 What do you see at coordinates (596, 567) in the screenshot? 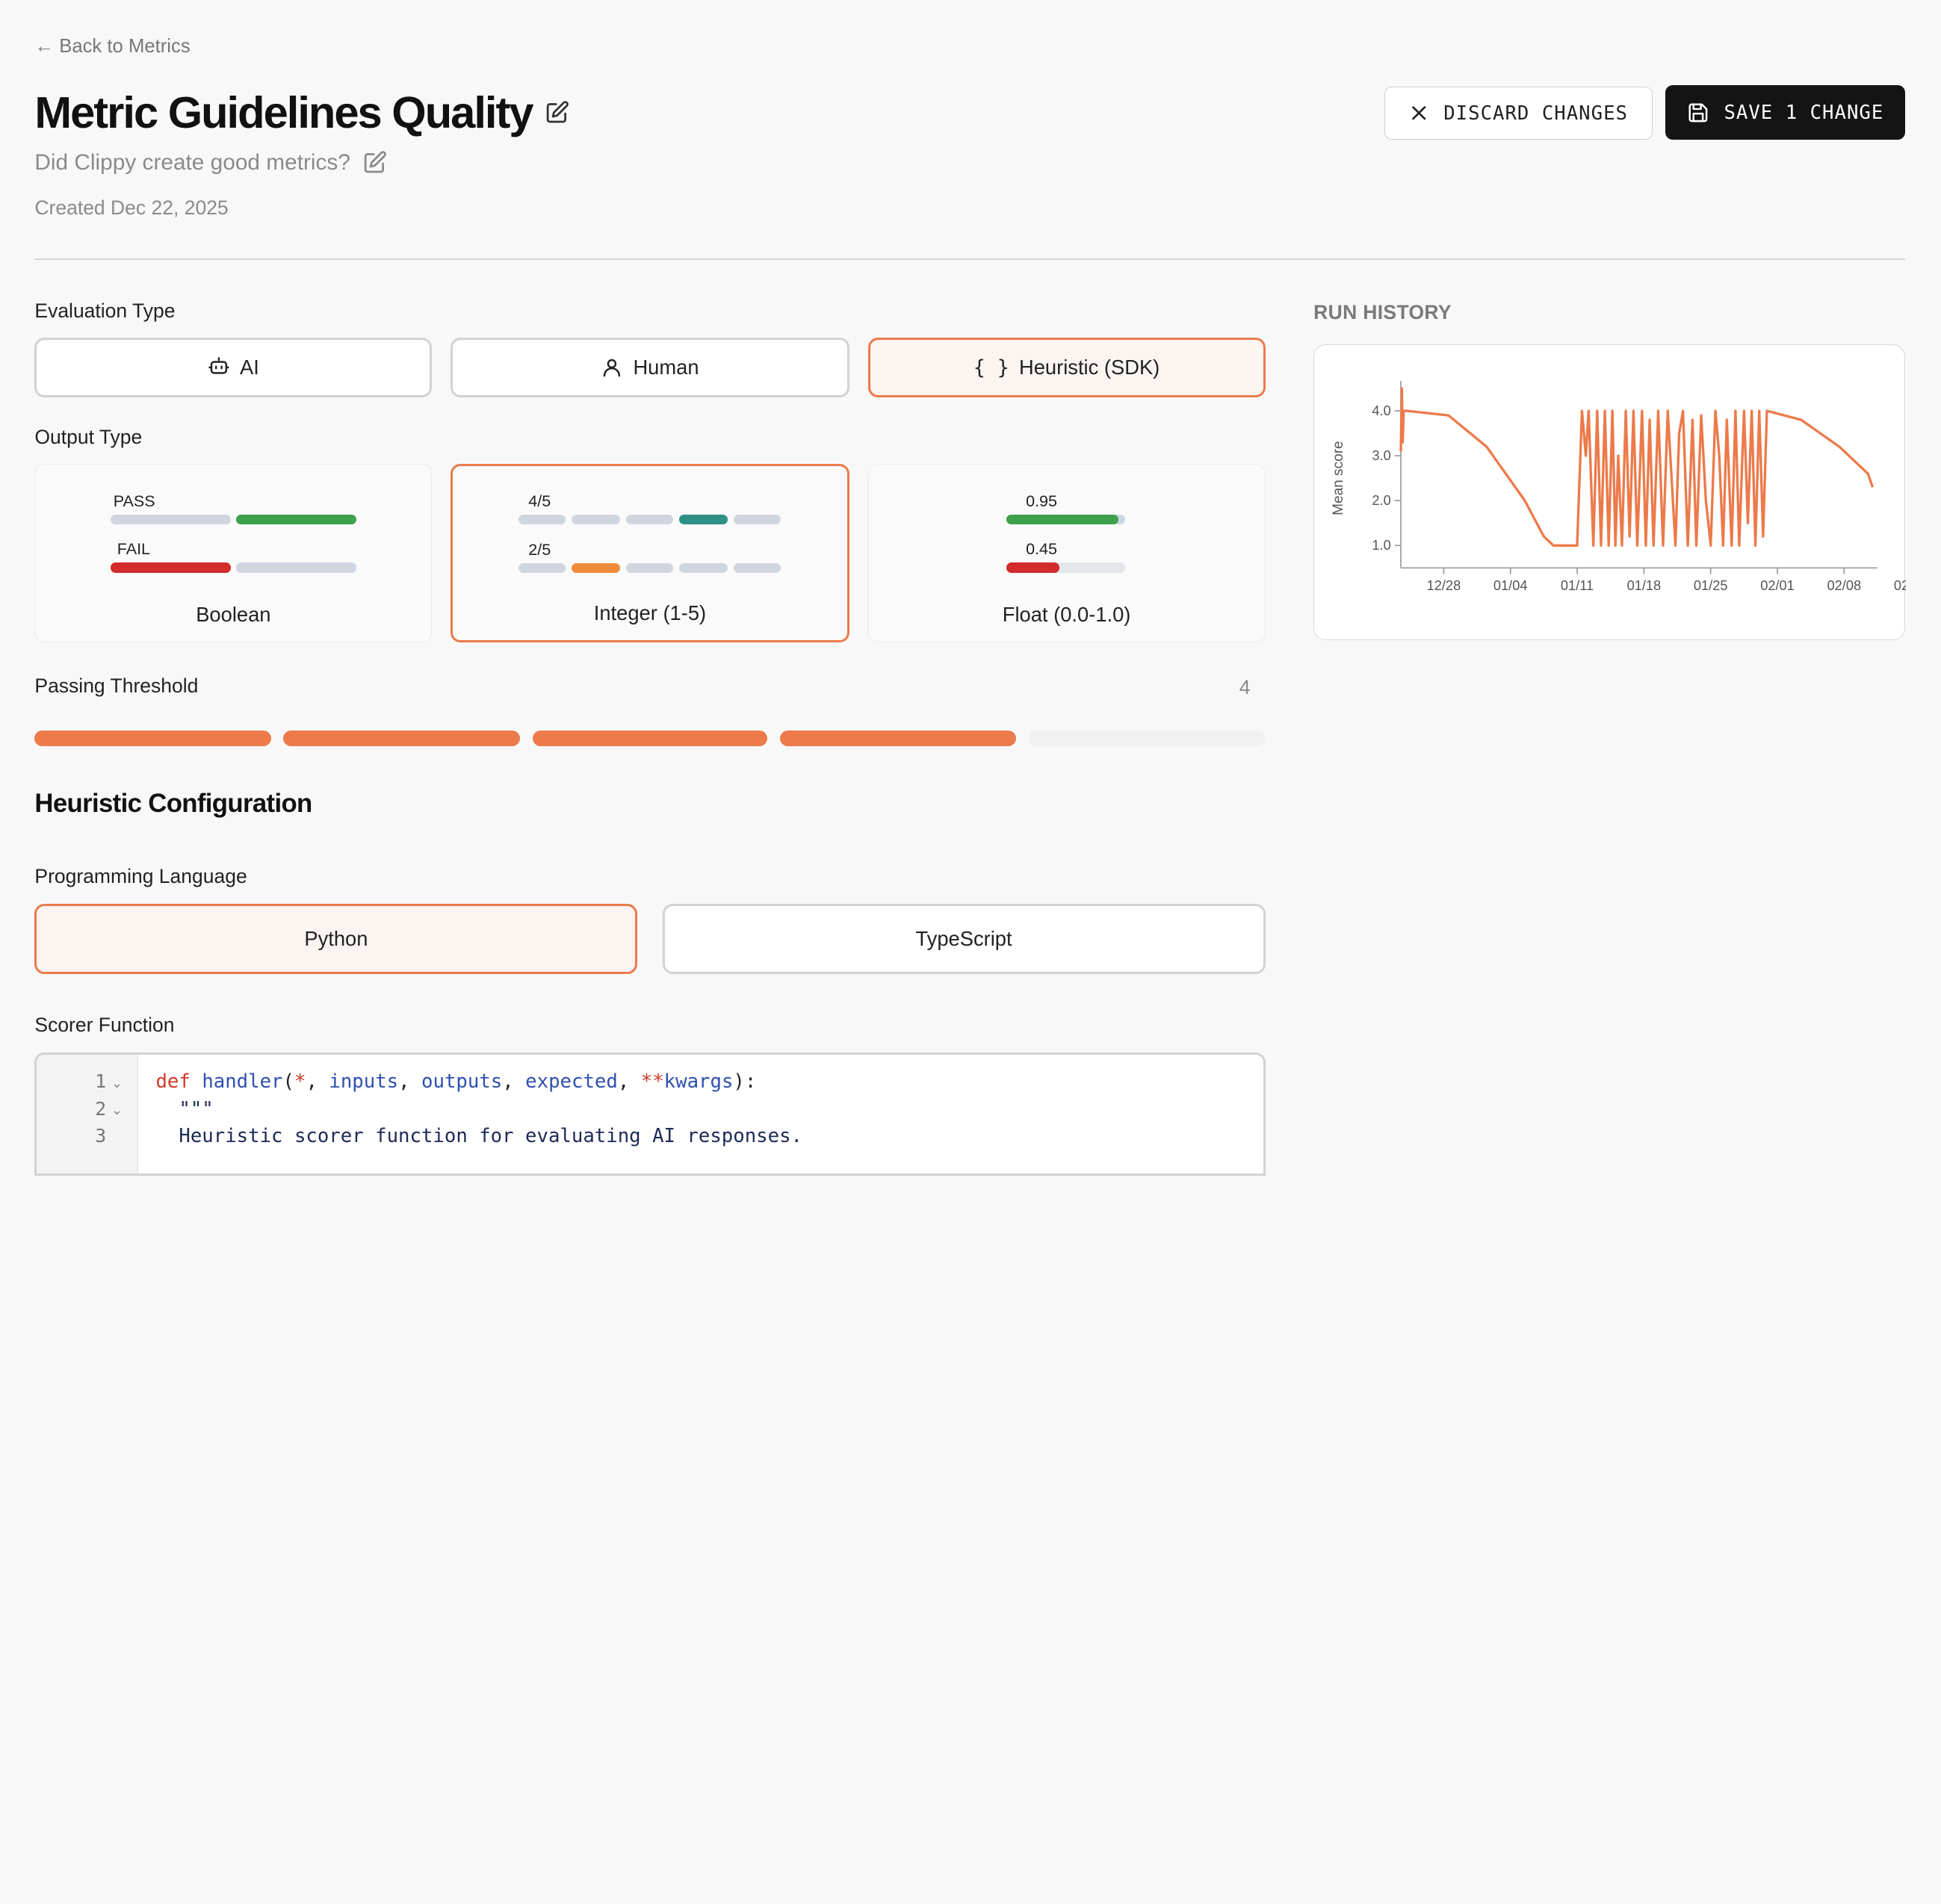
I see `integer-low-seg-active` at bounding box center [596, 567].